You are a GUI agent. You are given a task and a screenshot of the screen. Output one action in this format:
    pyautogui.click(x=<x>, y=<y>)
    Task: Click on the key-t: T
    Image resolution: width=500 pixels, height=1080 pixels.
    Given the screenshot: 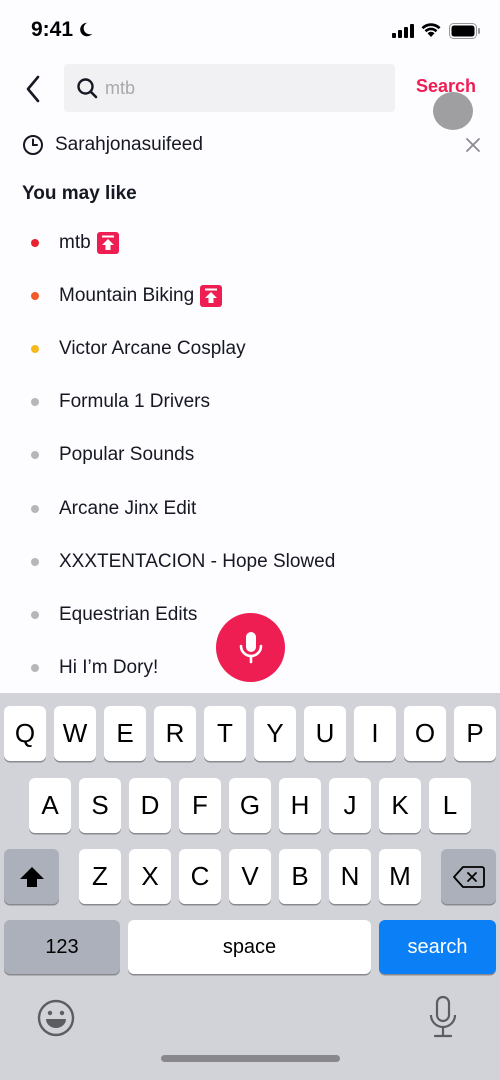 What is the action you would take?
    pyautogui.click(x=225, y=733)
    